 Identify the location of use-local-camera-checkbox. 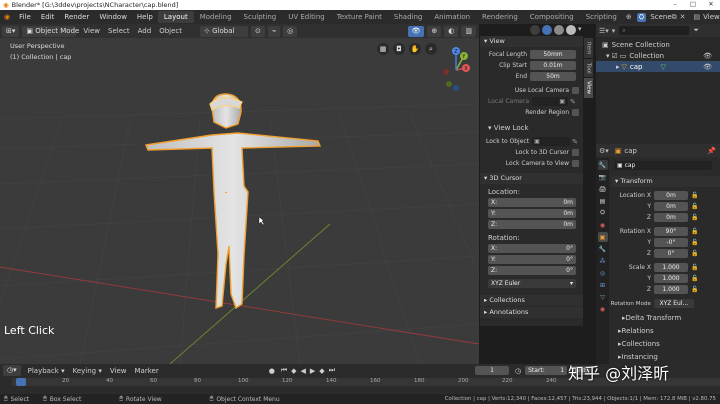
(575, 90).